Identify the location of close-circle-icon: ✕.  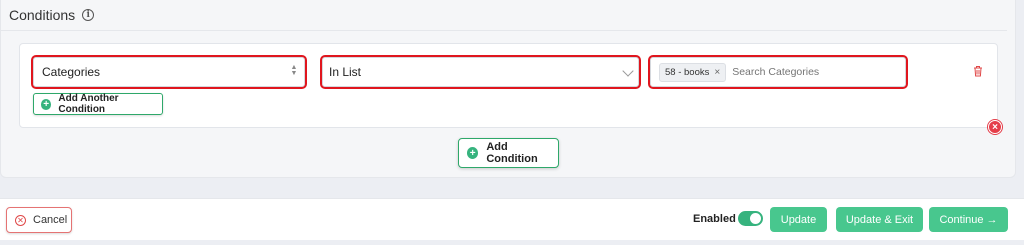
(20, 220).